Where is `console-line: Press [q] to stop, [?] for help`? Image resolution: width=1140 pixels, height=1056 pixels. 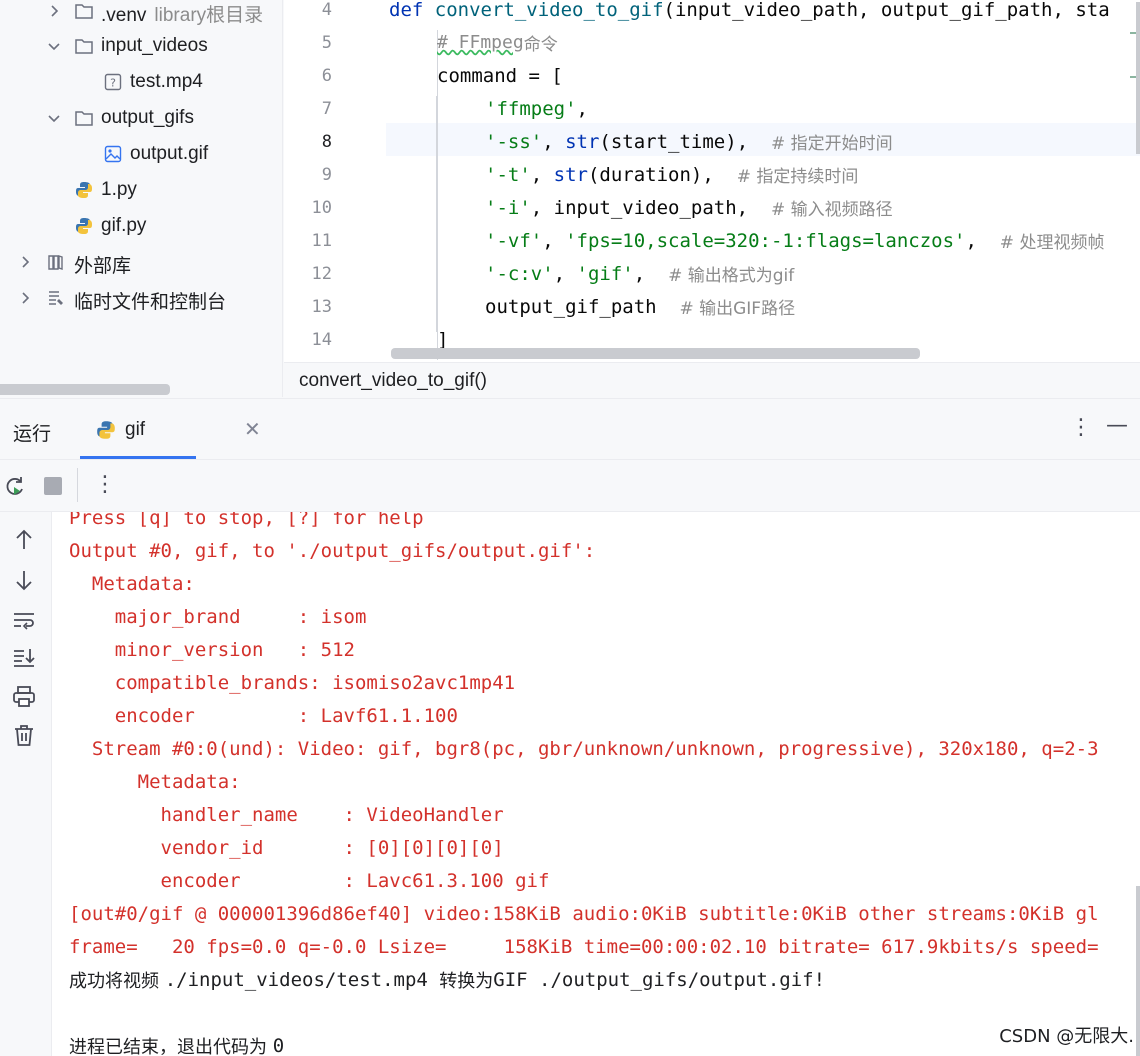
console-line: Press [q] to stop, [?] for help is located at coordinates (246, 520).